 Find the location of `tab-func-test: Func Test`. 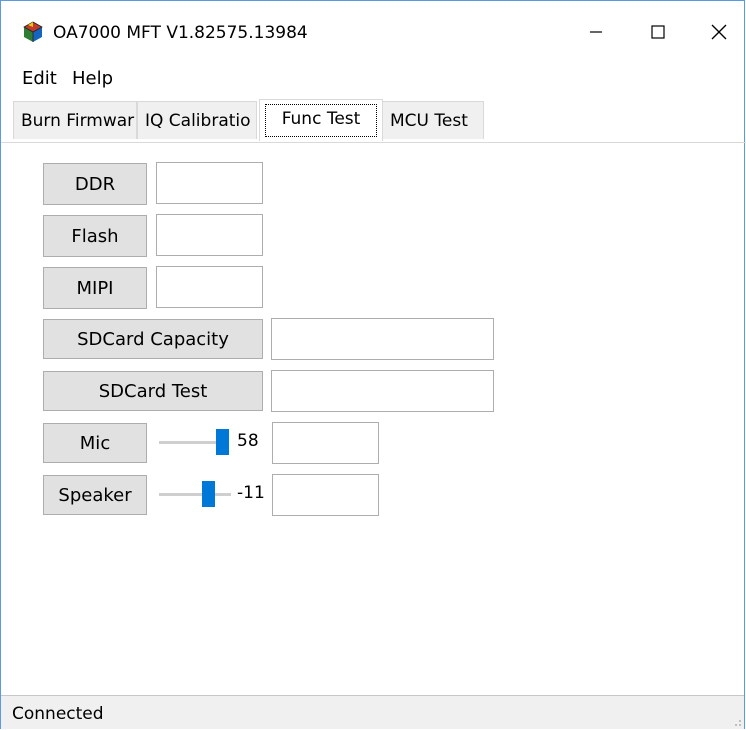

tab-func-test: Func Test is located at coordinates (321, 120).